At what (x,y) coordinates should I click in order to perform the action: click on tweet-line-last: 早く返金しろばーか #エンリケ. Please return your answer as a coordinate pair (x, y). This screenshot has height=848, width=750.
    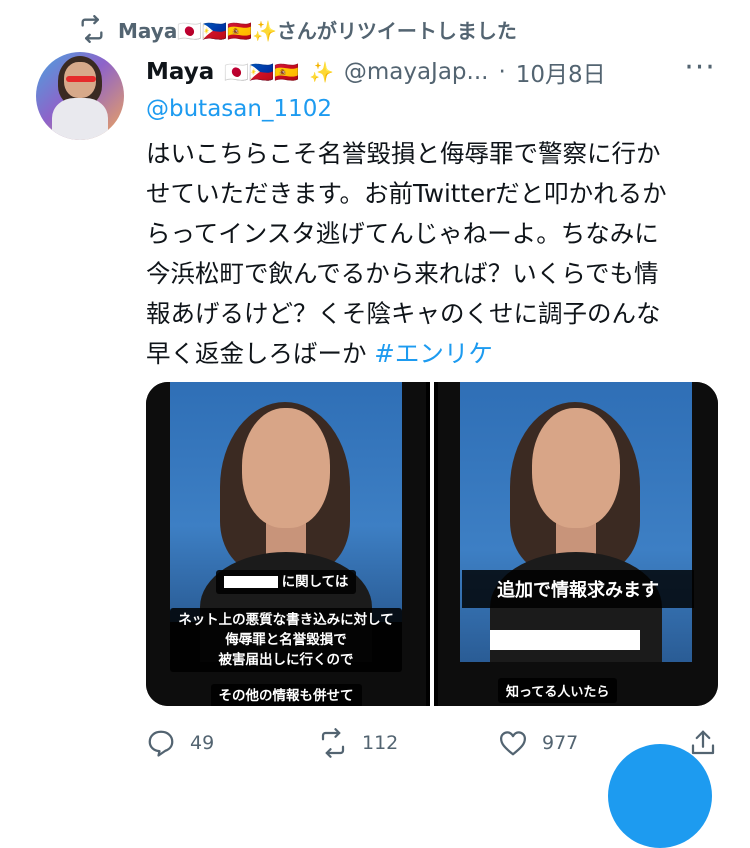
    Looking at the image, I should click on (426, 354).